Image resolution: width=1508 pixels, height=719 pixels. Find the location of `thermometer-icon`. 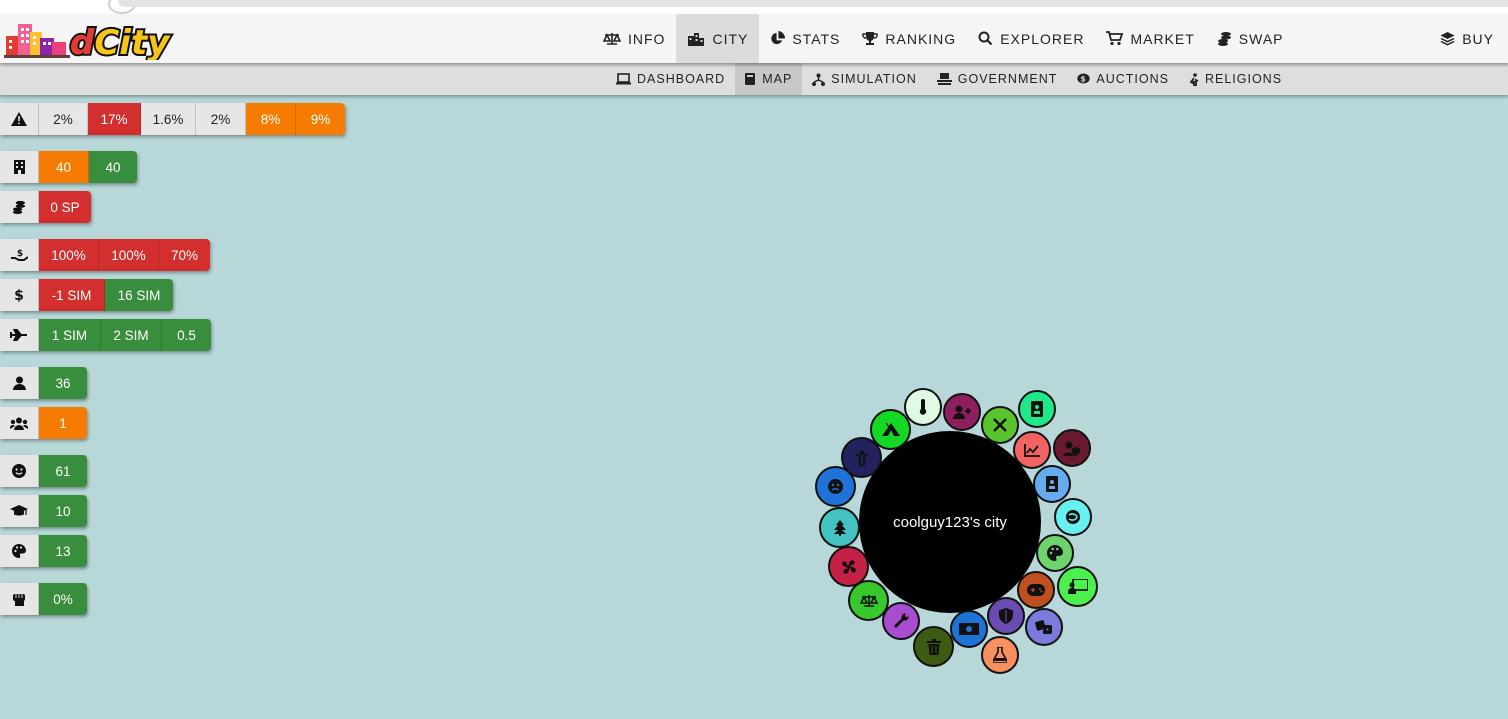

thermometer-icon is located at coordinates (923, 407).